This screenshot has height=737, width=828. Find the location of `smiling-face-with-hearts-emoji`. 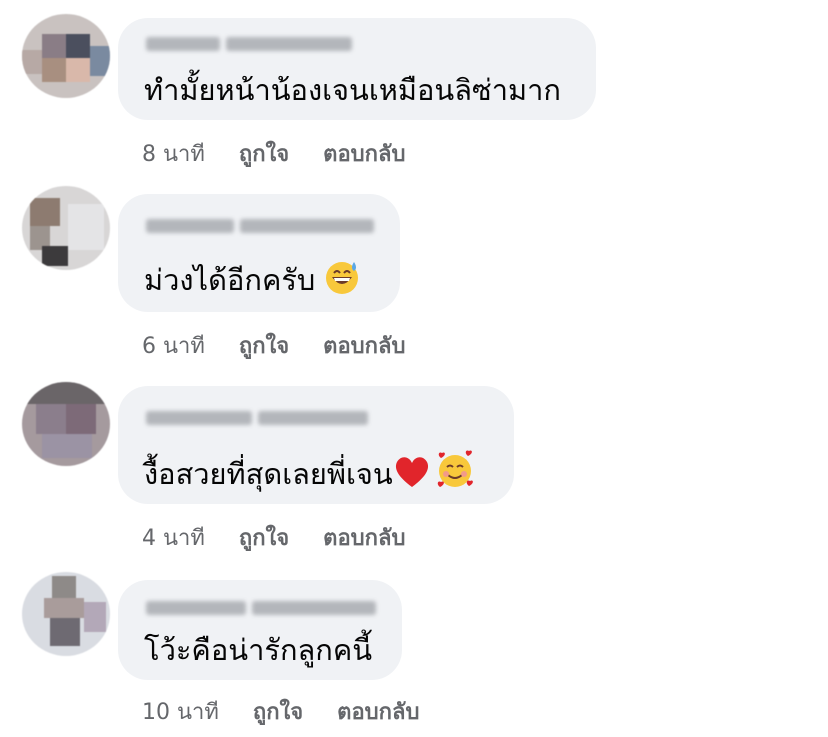

smiling-face-with-hearts-emoji is located at coordinates (455, 475).